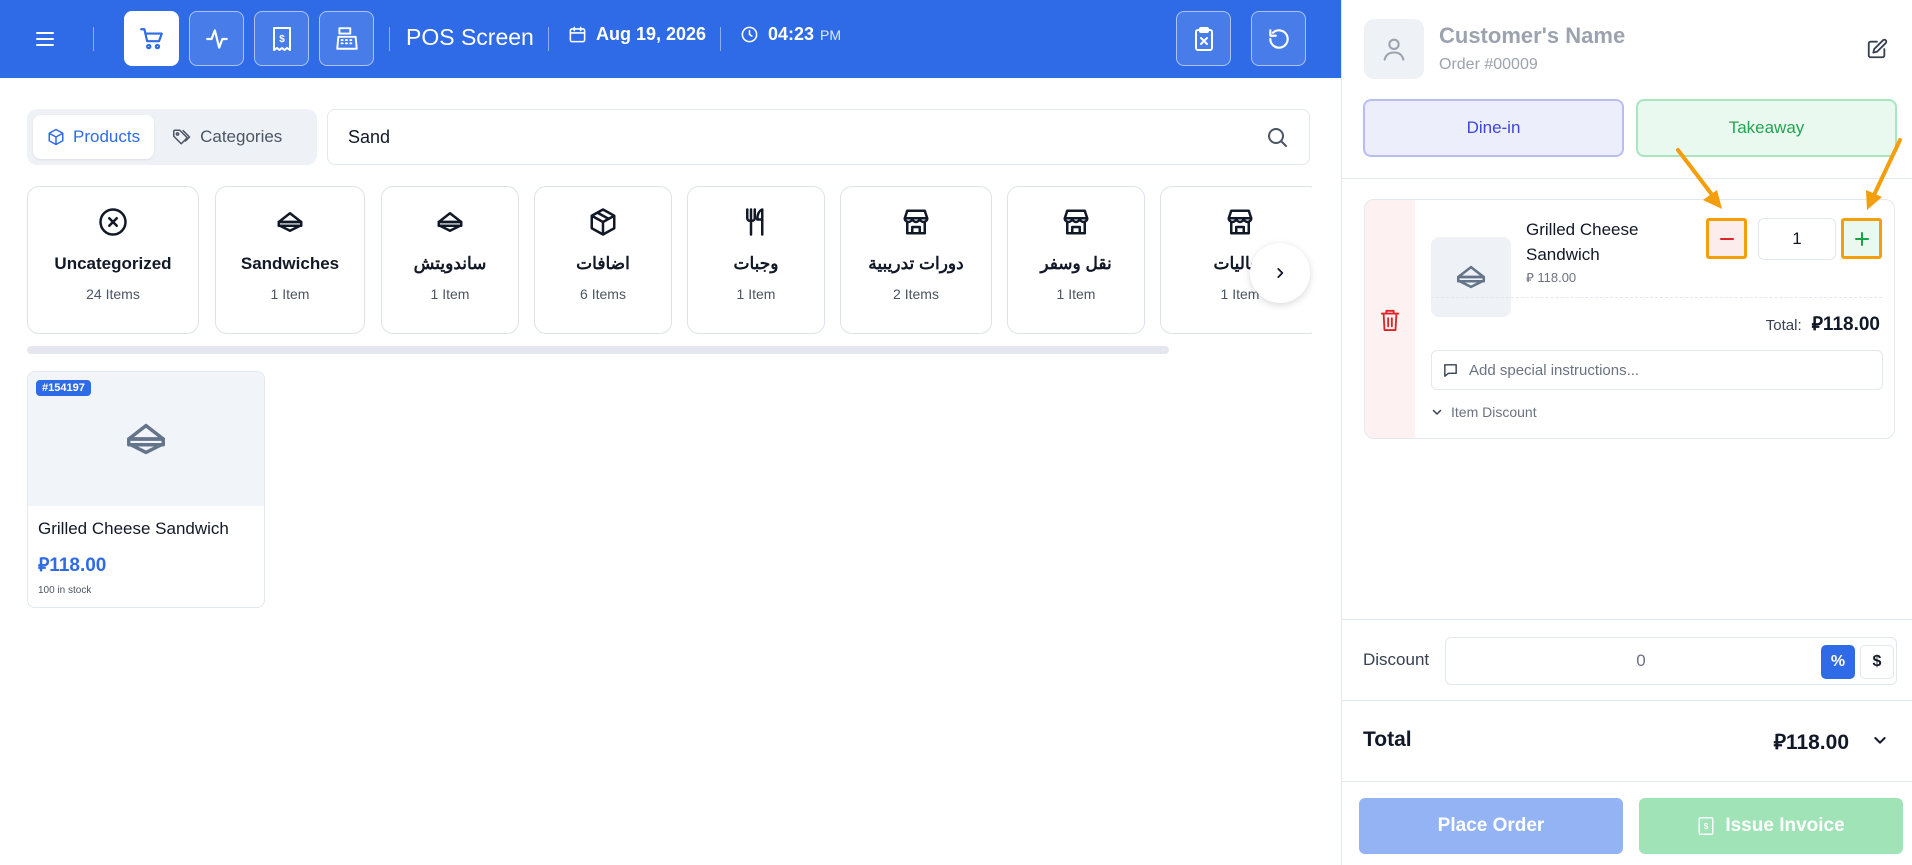  I want to click on view-tabs: Products Categories, so click(172, 137).